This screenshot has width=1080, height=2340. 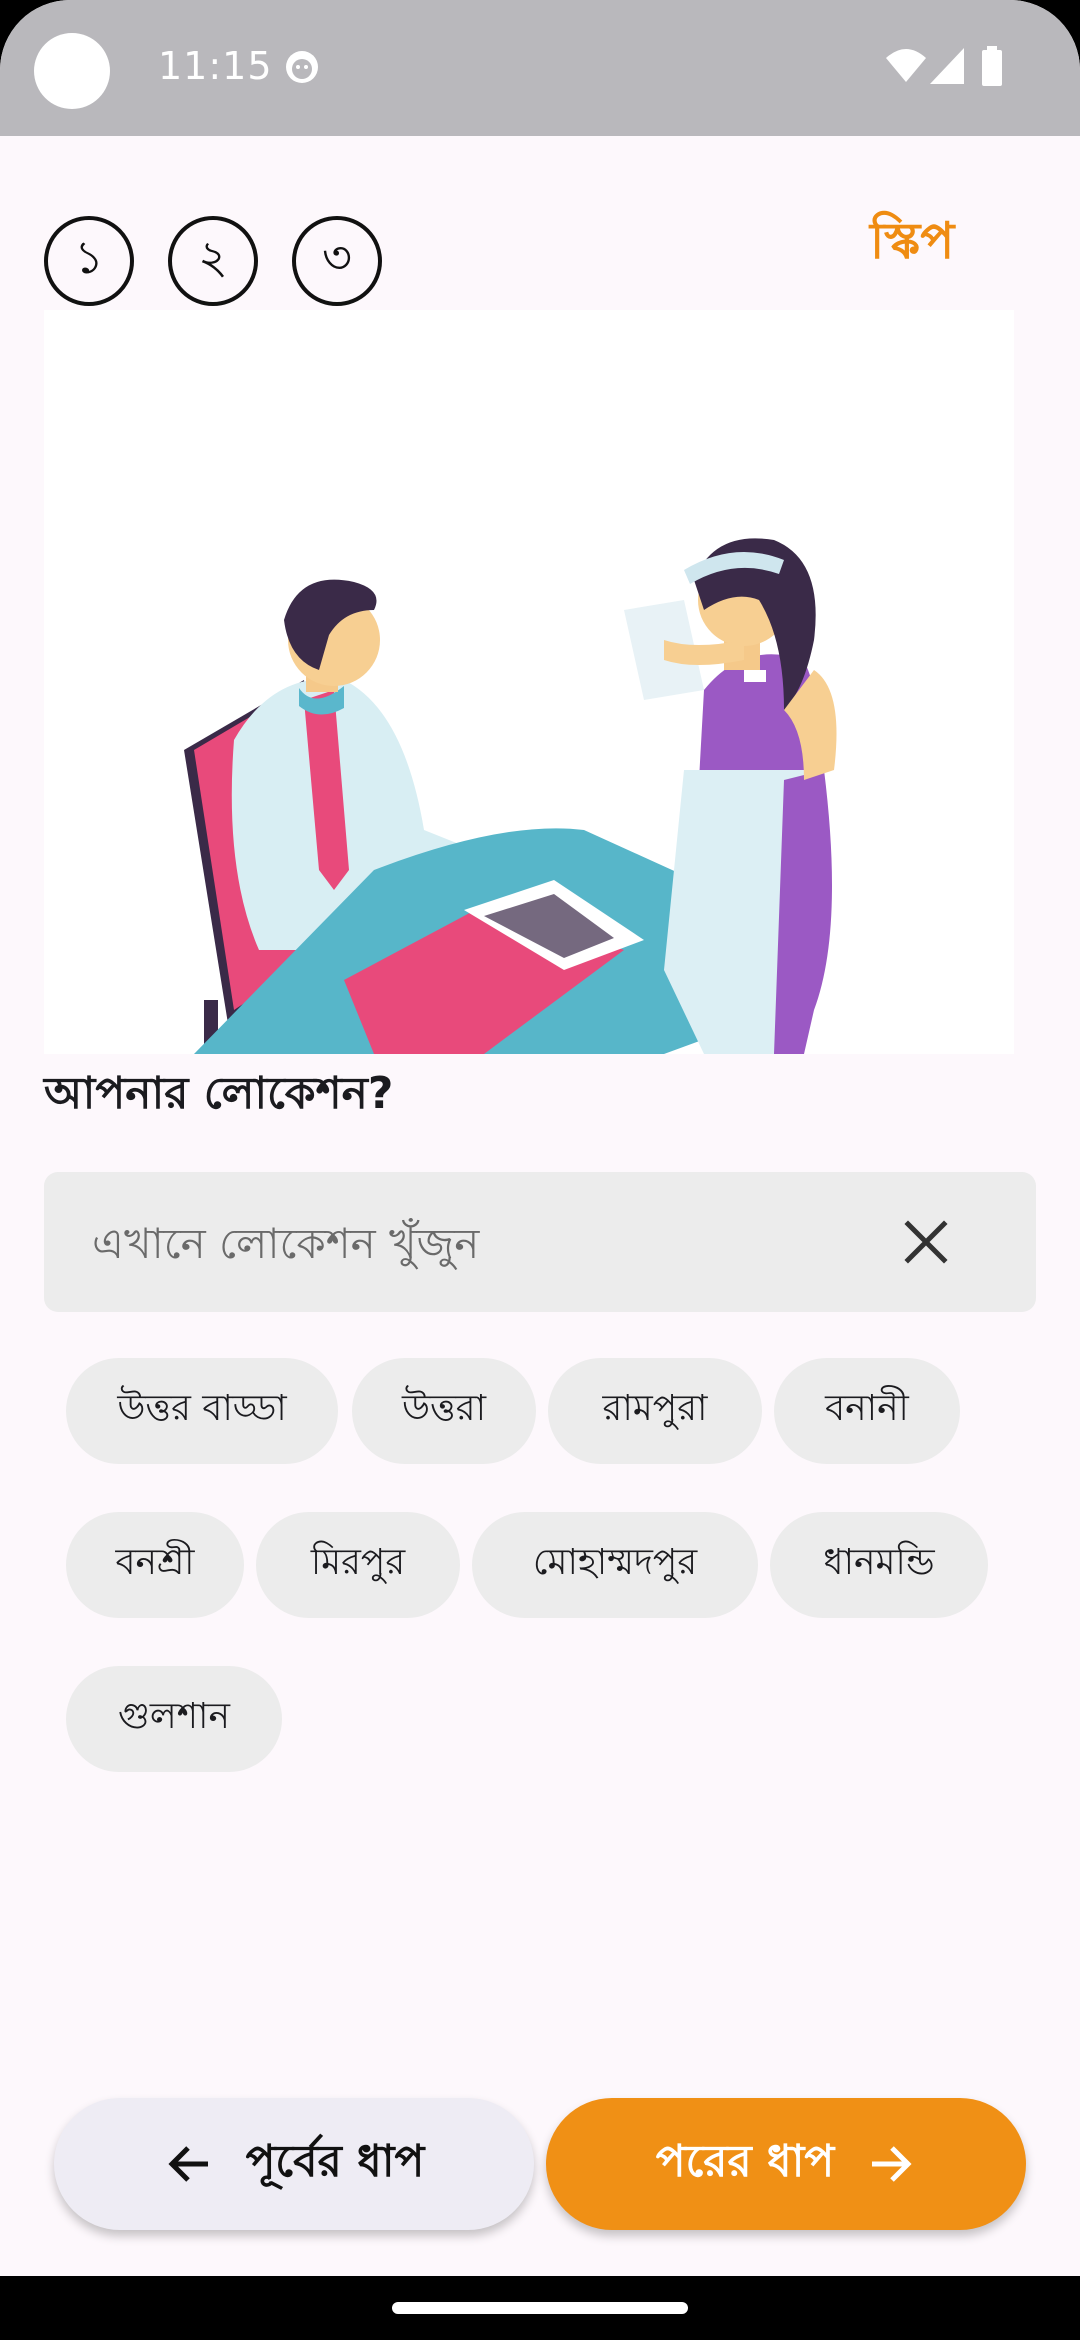 I want to click on next-step-label: পরের ধাপ, so click(x=745, y=2161).